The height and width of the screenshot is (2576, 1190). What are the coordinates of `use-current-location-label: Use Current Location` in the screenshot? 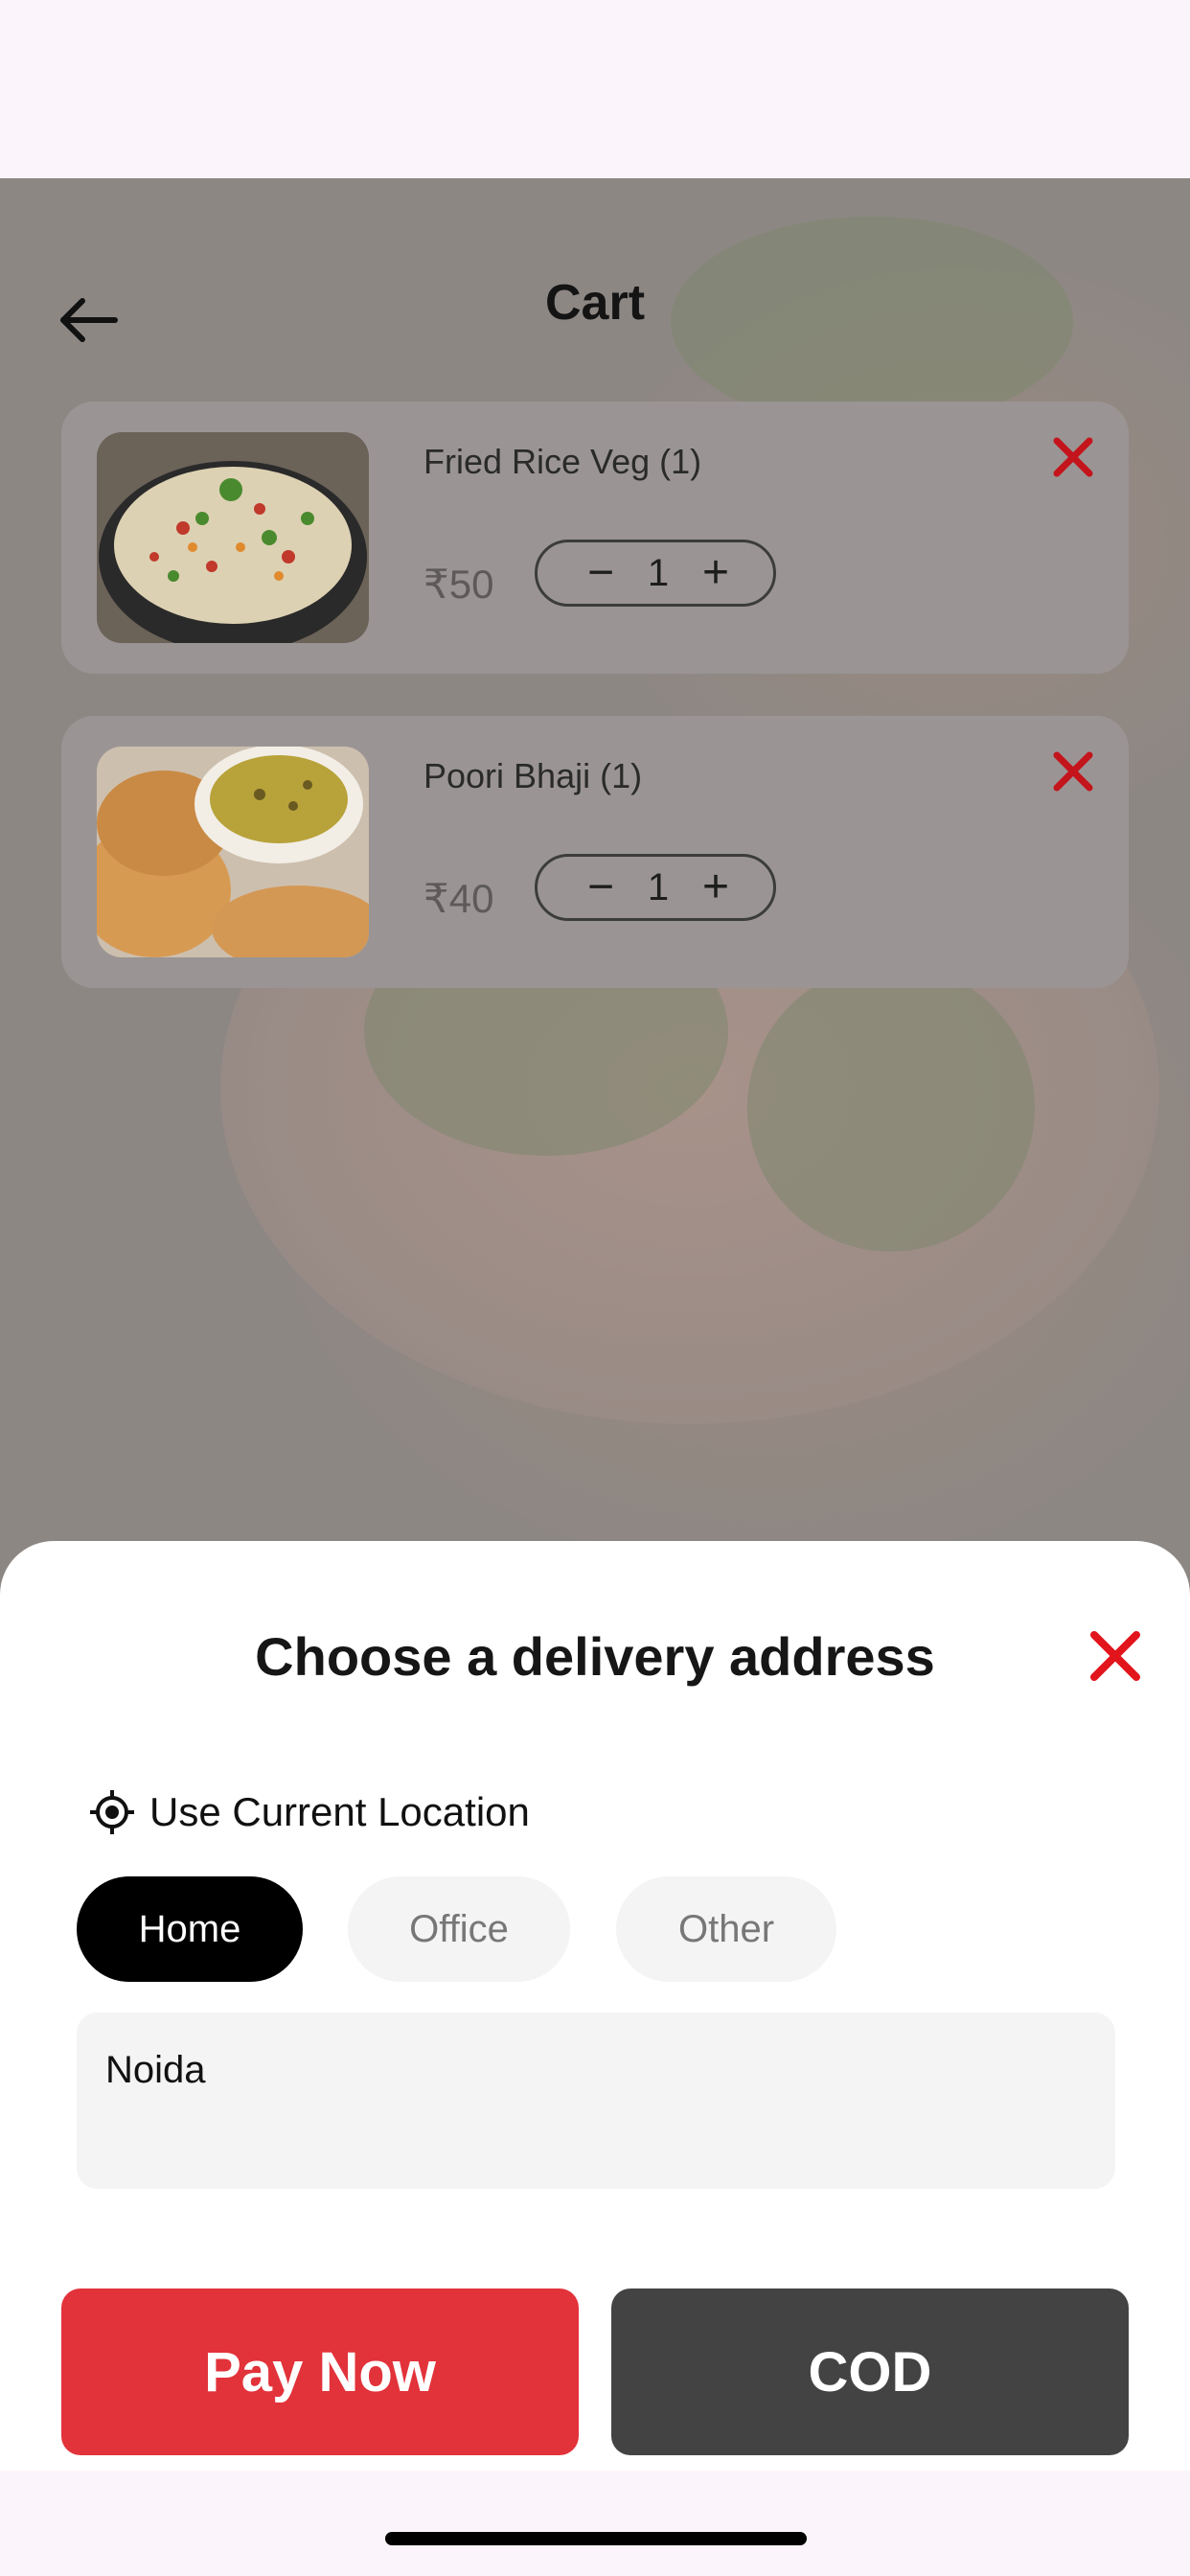 It's located at (340, 1811).